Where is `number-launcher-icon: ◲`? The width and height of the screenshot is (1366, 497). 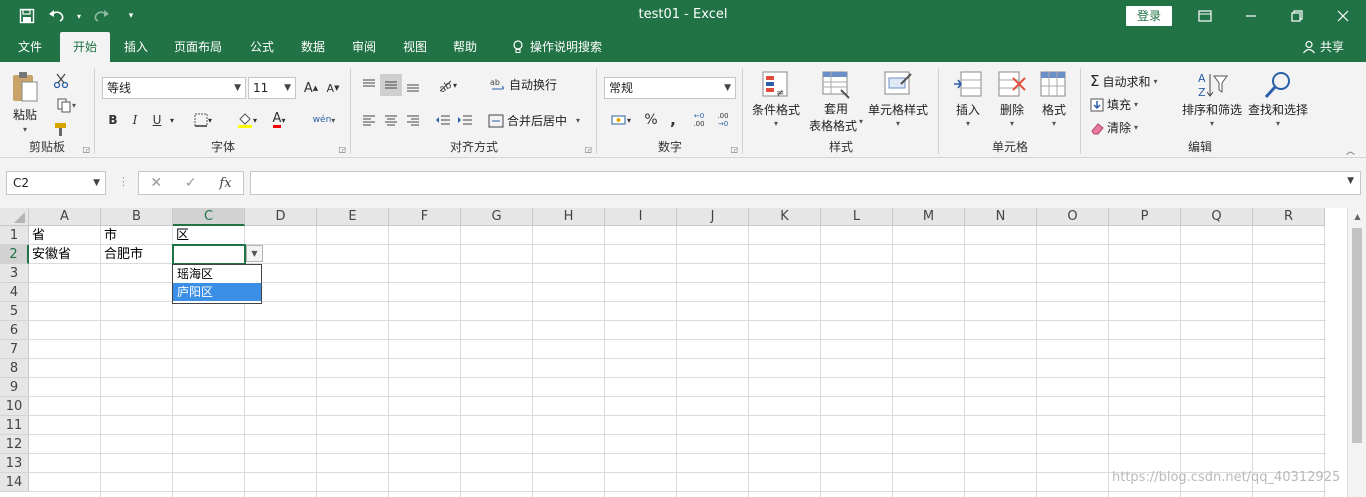
number-launcher-icon: ◲ is located at coordinates (734, 149).